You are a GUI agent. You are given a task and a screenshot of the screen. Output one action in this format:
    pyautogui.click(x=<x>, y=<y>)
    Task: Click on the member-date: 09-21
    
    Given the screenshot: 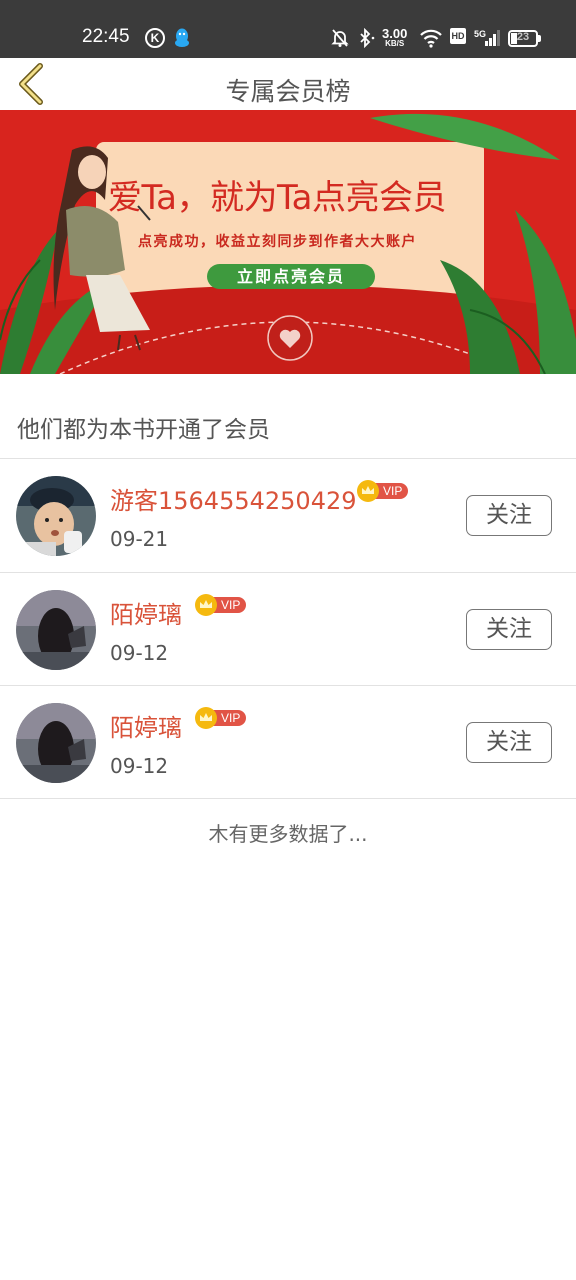 What is the action you would take?
    pyautogui.click(x=139, y=539)
    